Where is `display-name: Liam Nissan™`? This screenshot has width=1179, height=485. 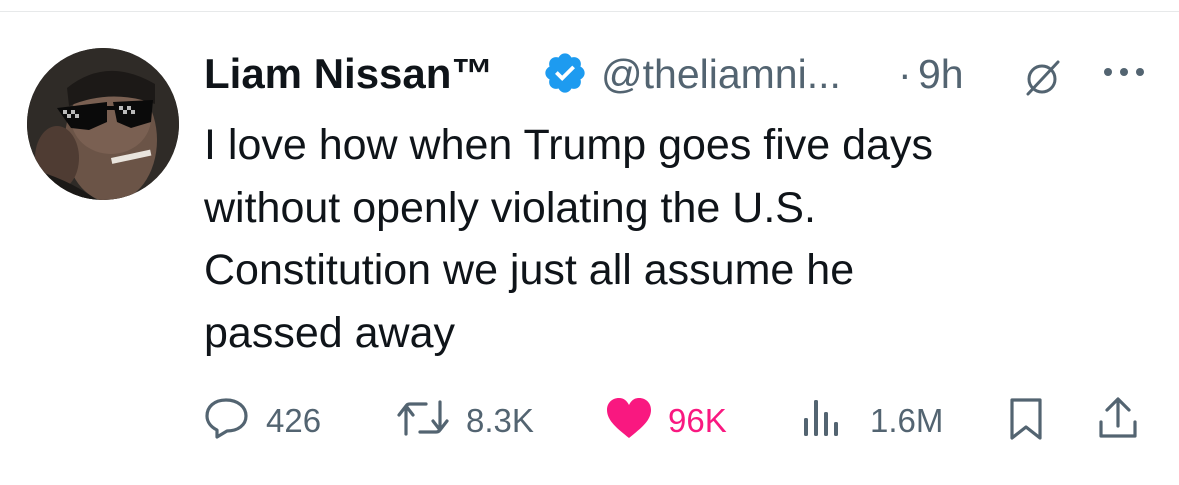 display-name: Liam Nissan™ is located at coordinates (348, 74).